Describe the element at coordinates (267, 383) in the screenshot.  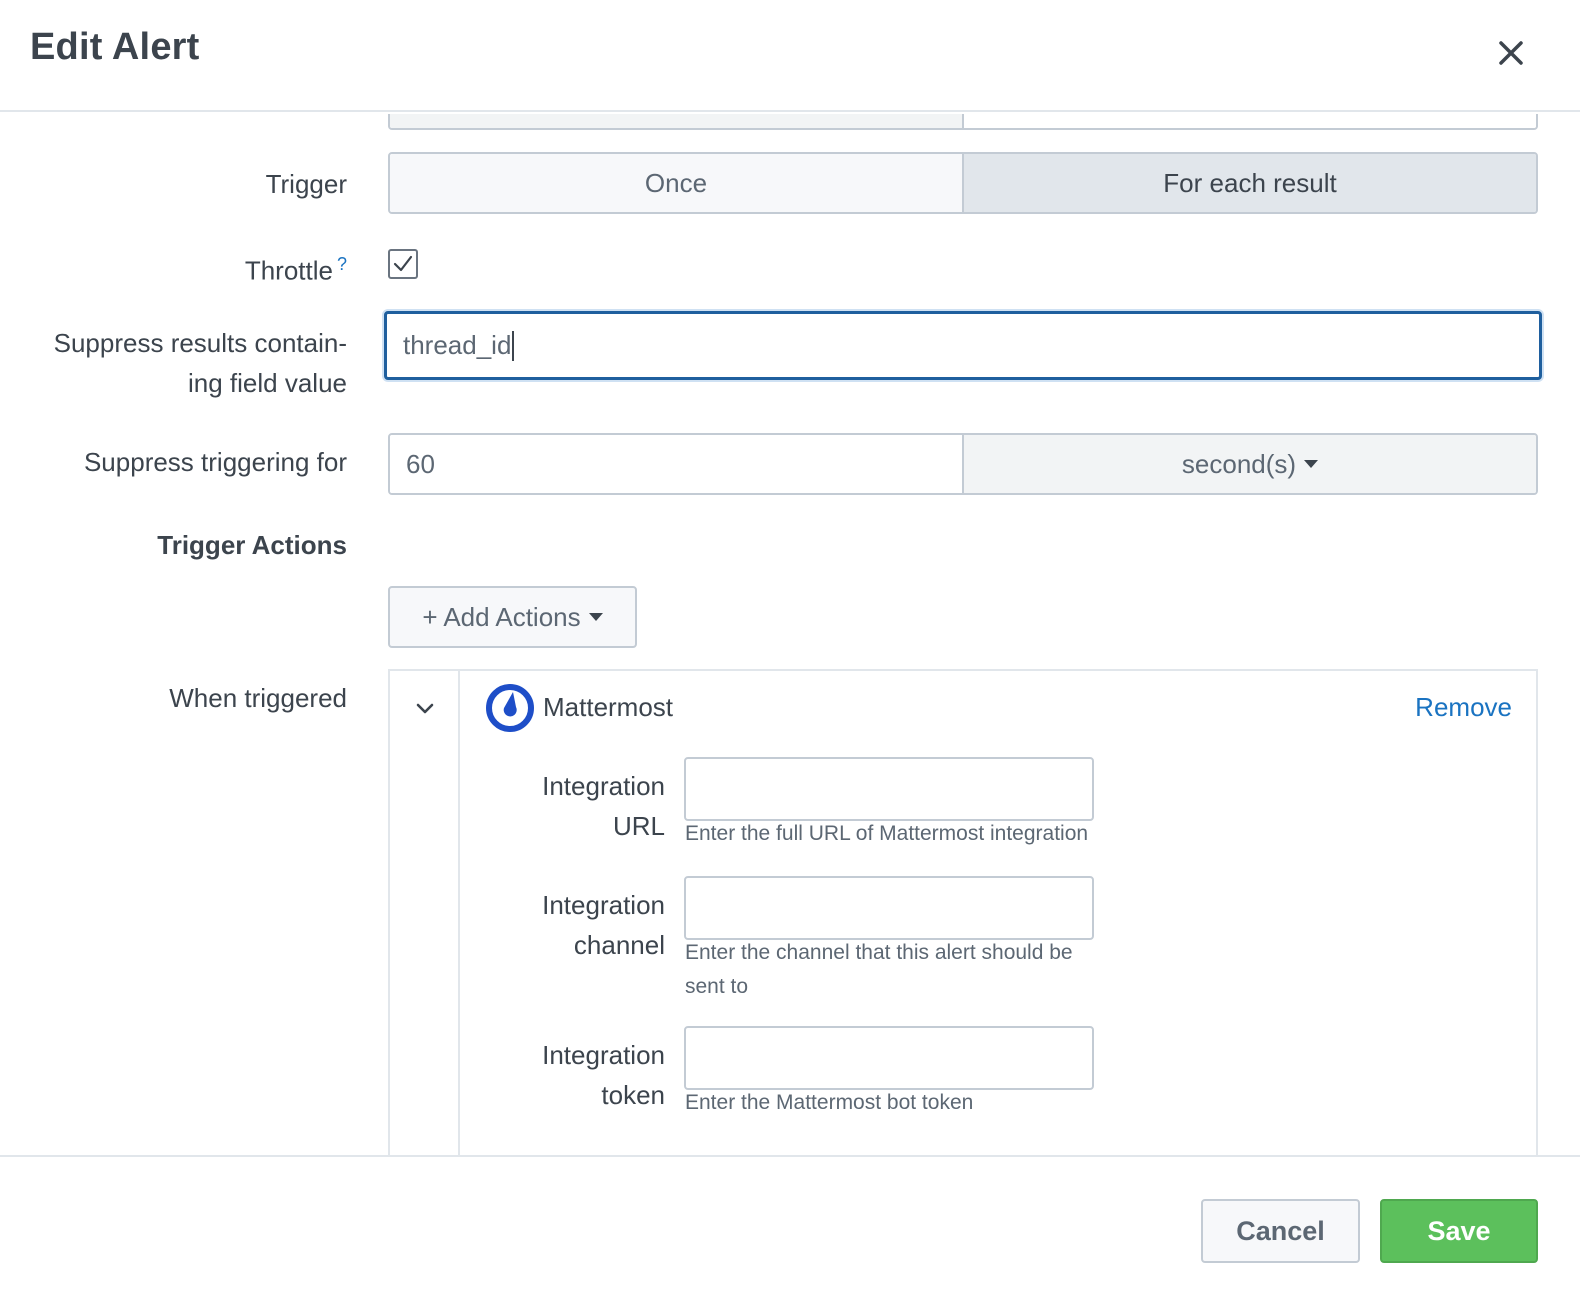
I see `suppress-fields-label-line2: ing field value` at that location.